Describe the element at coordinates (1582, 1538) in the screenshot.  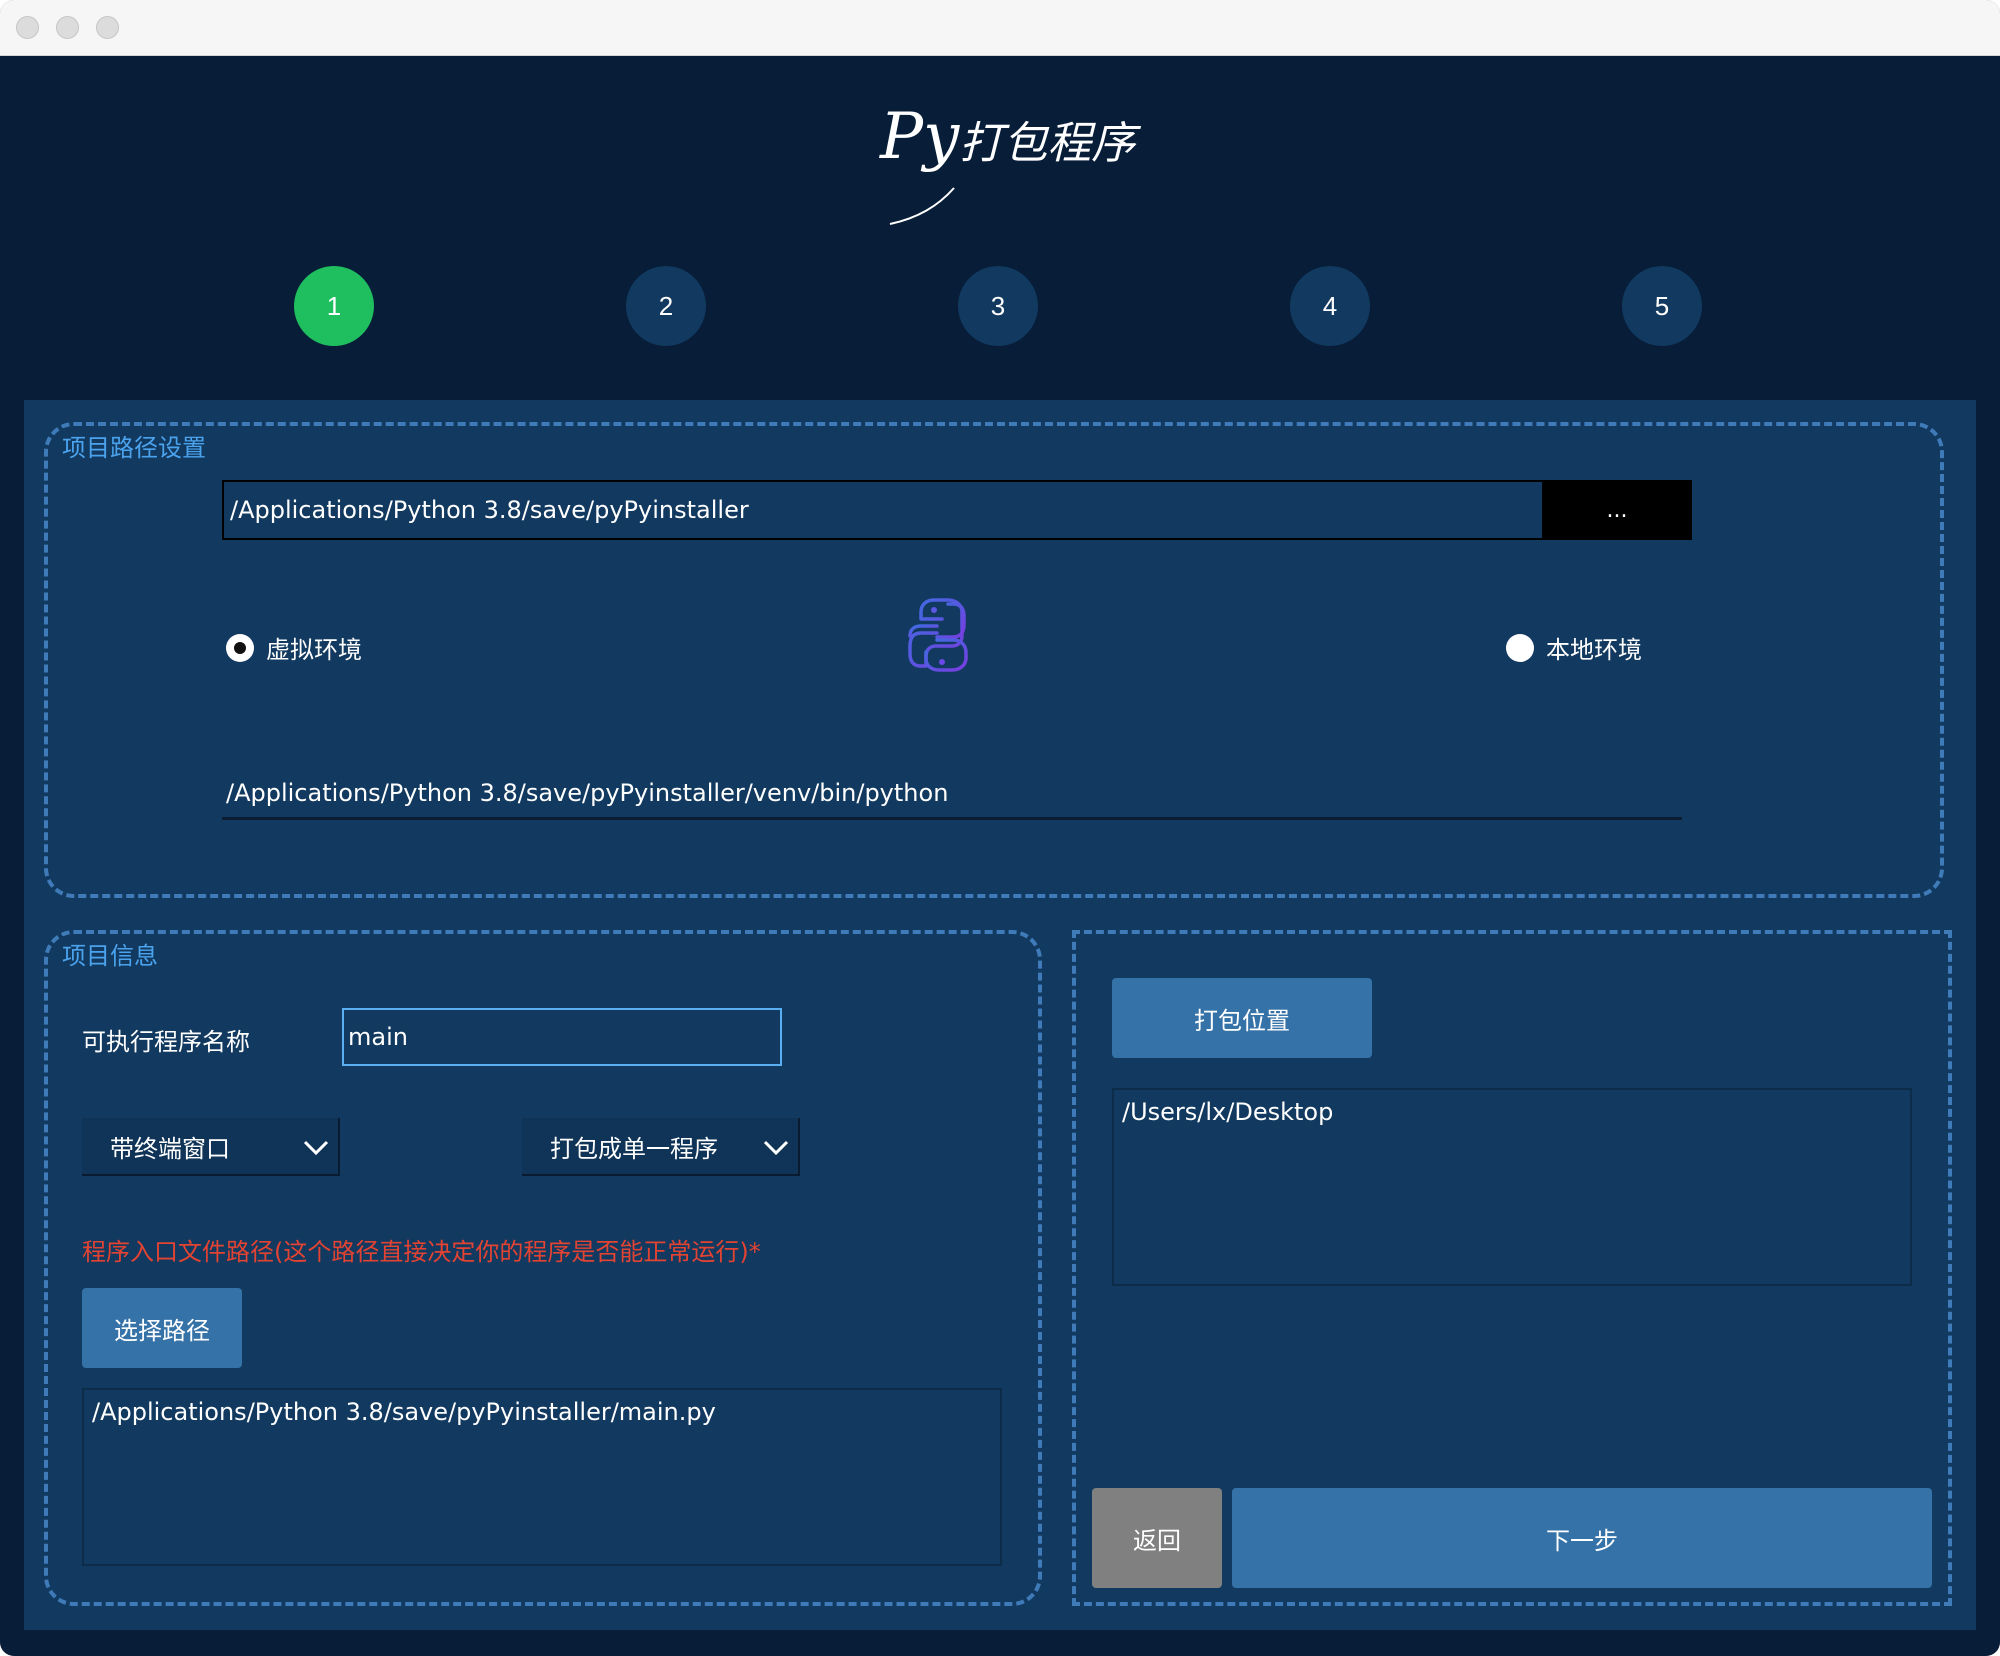
I see `next-step-button: 下一步` at that location.